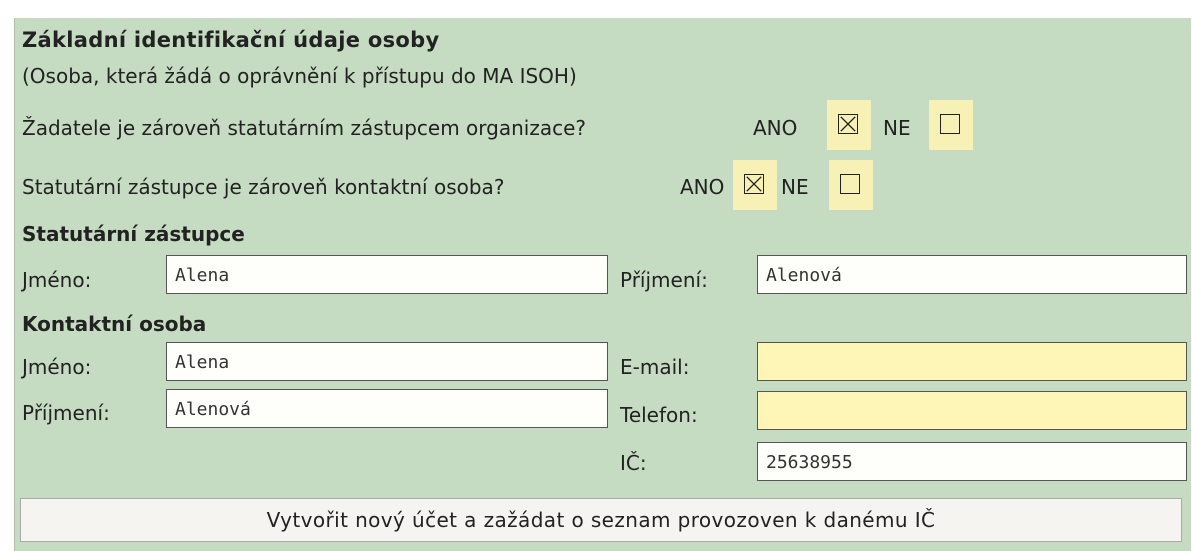  I want to click on question-contact-no-checkbox, so click(851, 185).